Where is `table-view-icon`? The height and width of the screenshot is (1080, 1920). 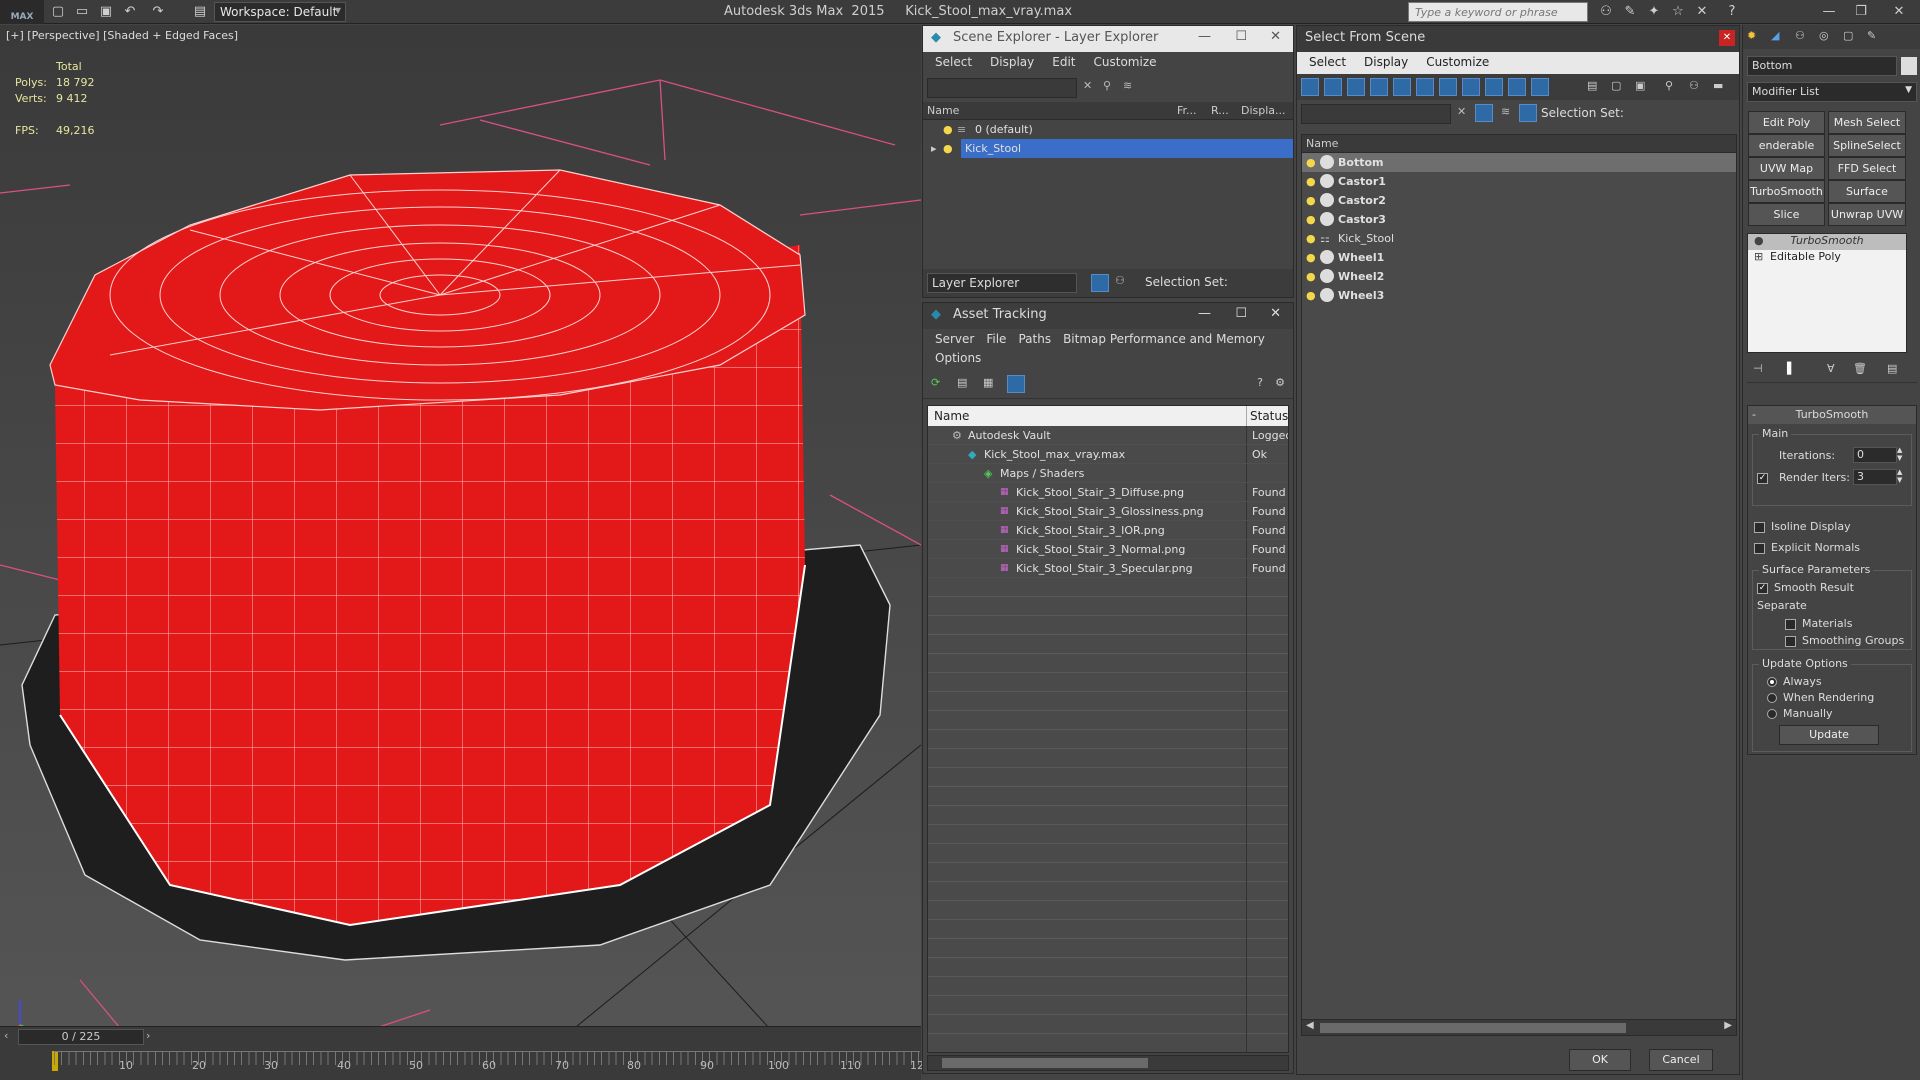
table-view-icon is located at coordinates (1016, 384).